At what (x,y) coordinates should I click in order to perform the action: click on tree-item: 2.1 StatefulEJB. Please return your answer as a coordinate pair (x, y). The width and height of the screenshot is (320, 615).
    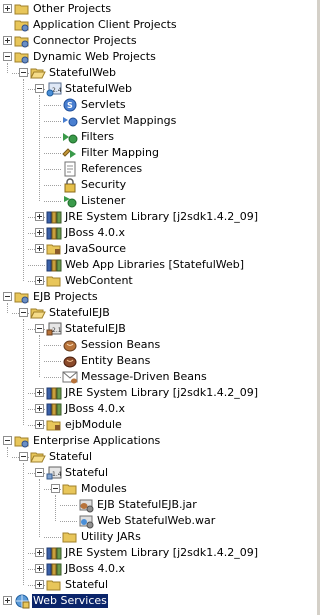
    Looking at the image, I should click on (135, 329).